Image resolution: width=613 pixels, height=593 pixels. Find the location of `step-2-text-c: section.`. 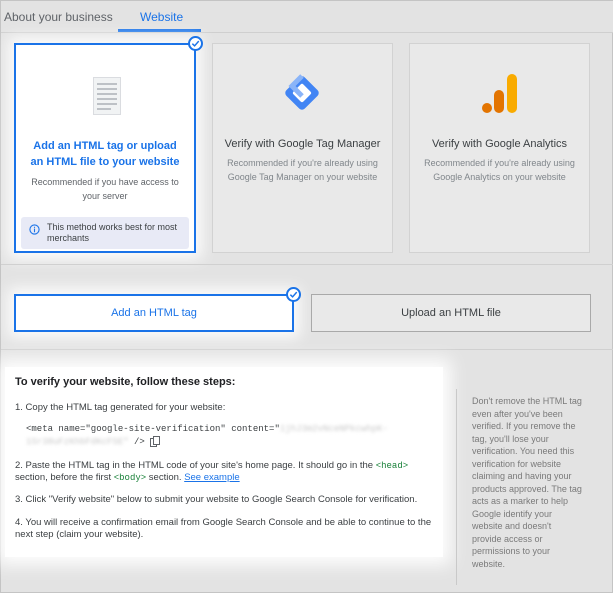

step-2-text-c: section. is located at coordinates (165, 477).